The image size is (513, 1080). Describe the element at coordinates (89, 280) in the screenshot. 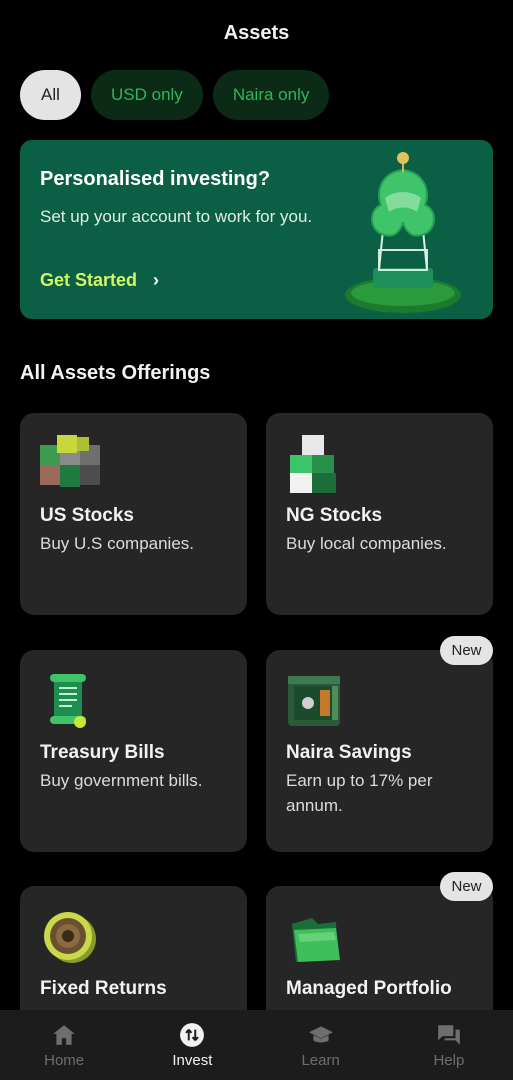

I see `get-started-label: Get Started` at that location.